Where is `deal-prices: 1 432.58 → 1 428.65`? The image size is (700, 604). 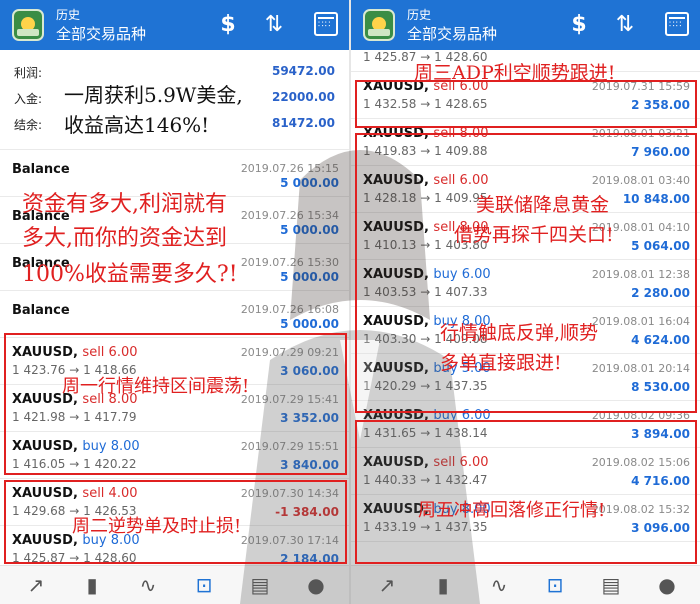 deal-prices: 1 432.58 → 1 428.65 is located at coordinates (425, 104).